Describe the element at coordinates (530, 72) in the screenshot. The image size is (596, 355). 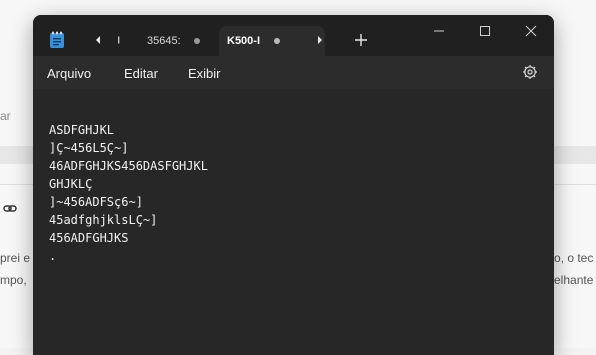
I see `gear-icon` at that location.